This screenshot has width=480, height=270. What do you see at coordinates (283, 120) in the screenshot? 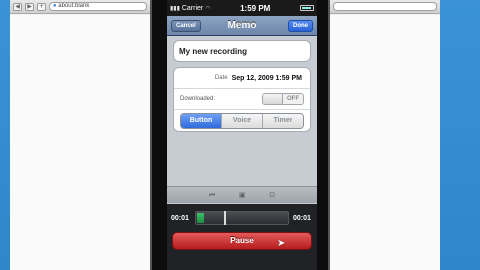
I see `segment-timer: Timer` at bounding box center [283, 120].